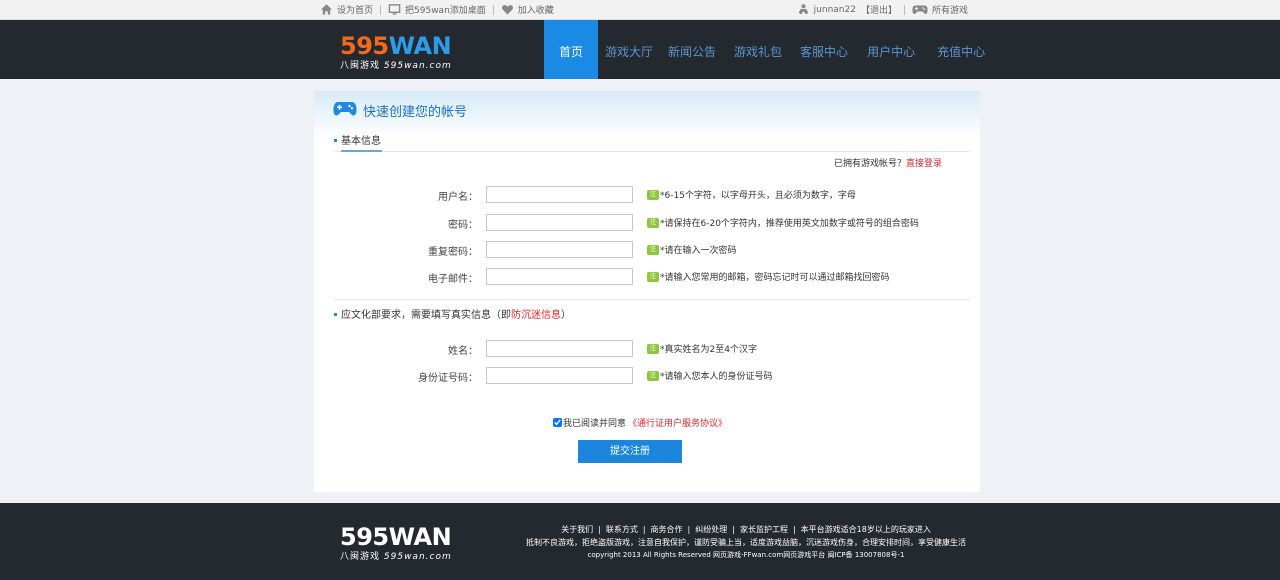  What do you see at coordinates (622, 529) in the screenshot?
I see `footer-link-contact: 联系方式` at bounding box center [622, 529].